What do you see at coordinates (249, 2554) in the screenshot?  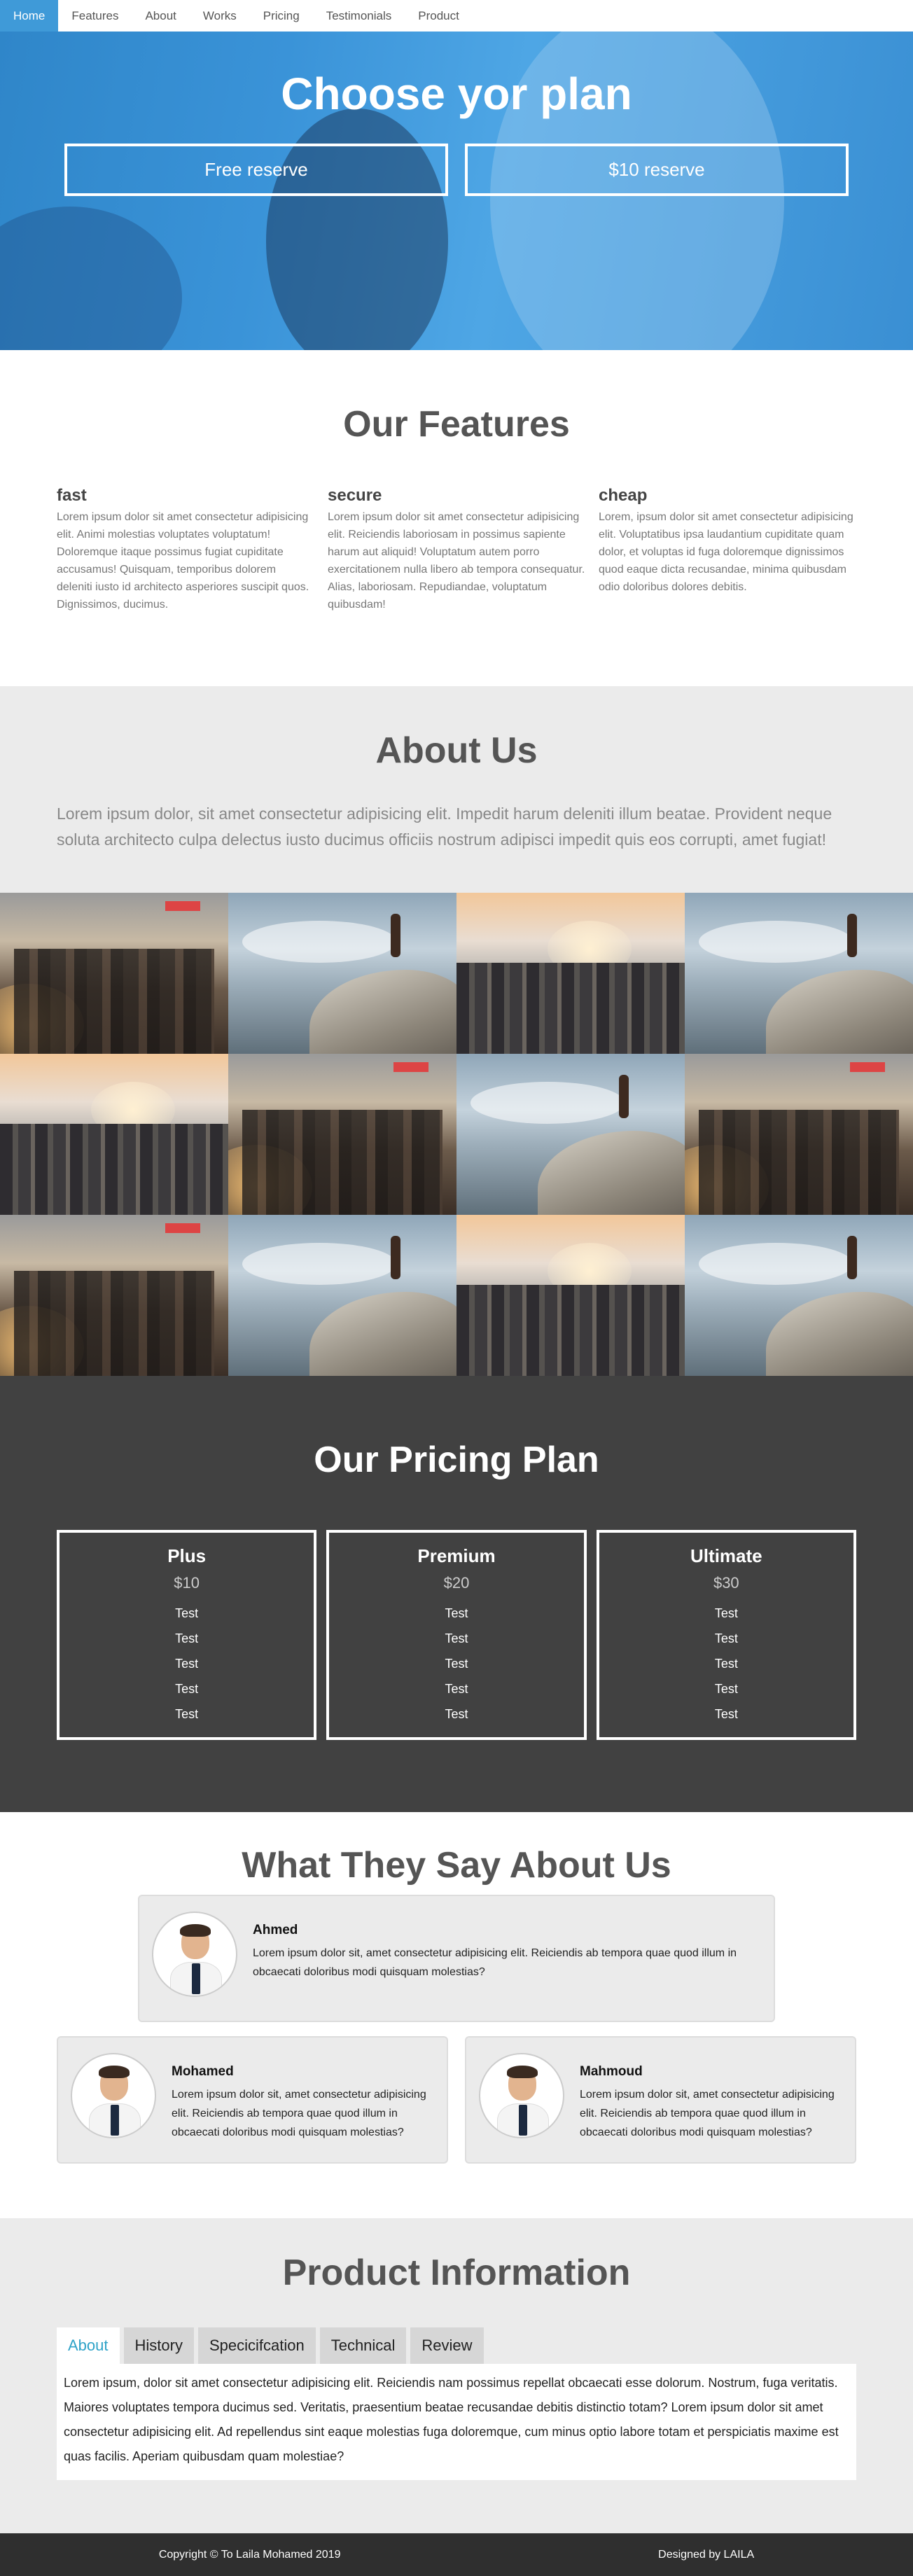 I see `footer-copyright: Copyright © To Laila Mohamed 2019` at bounding box center [249, 2554].